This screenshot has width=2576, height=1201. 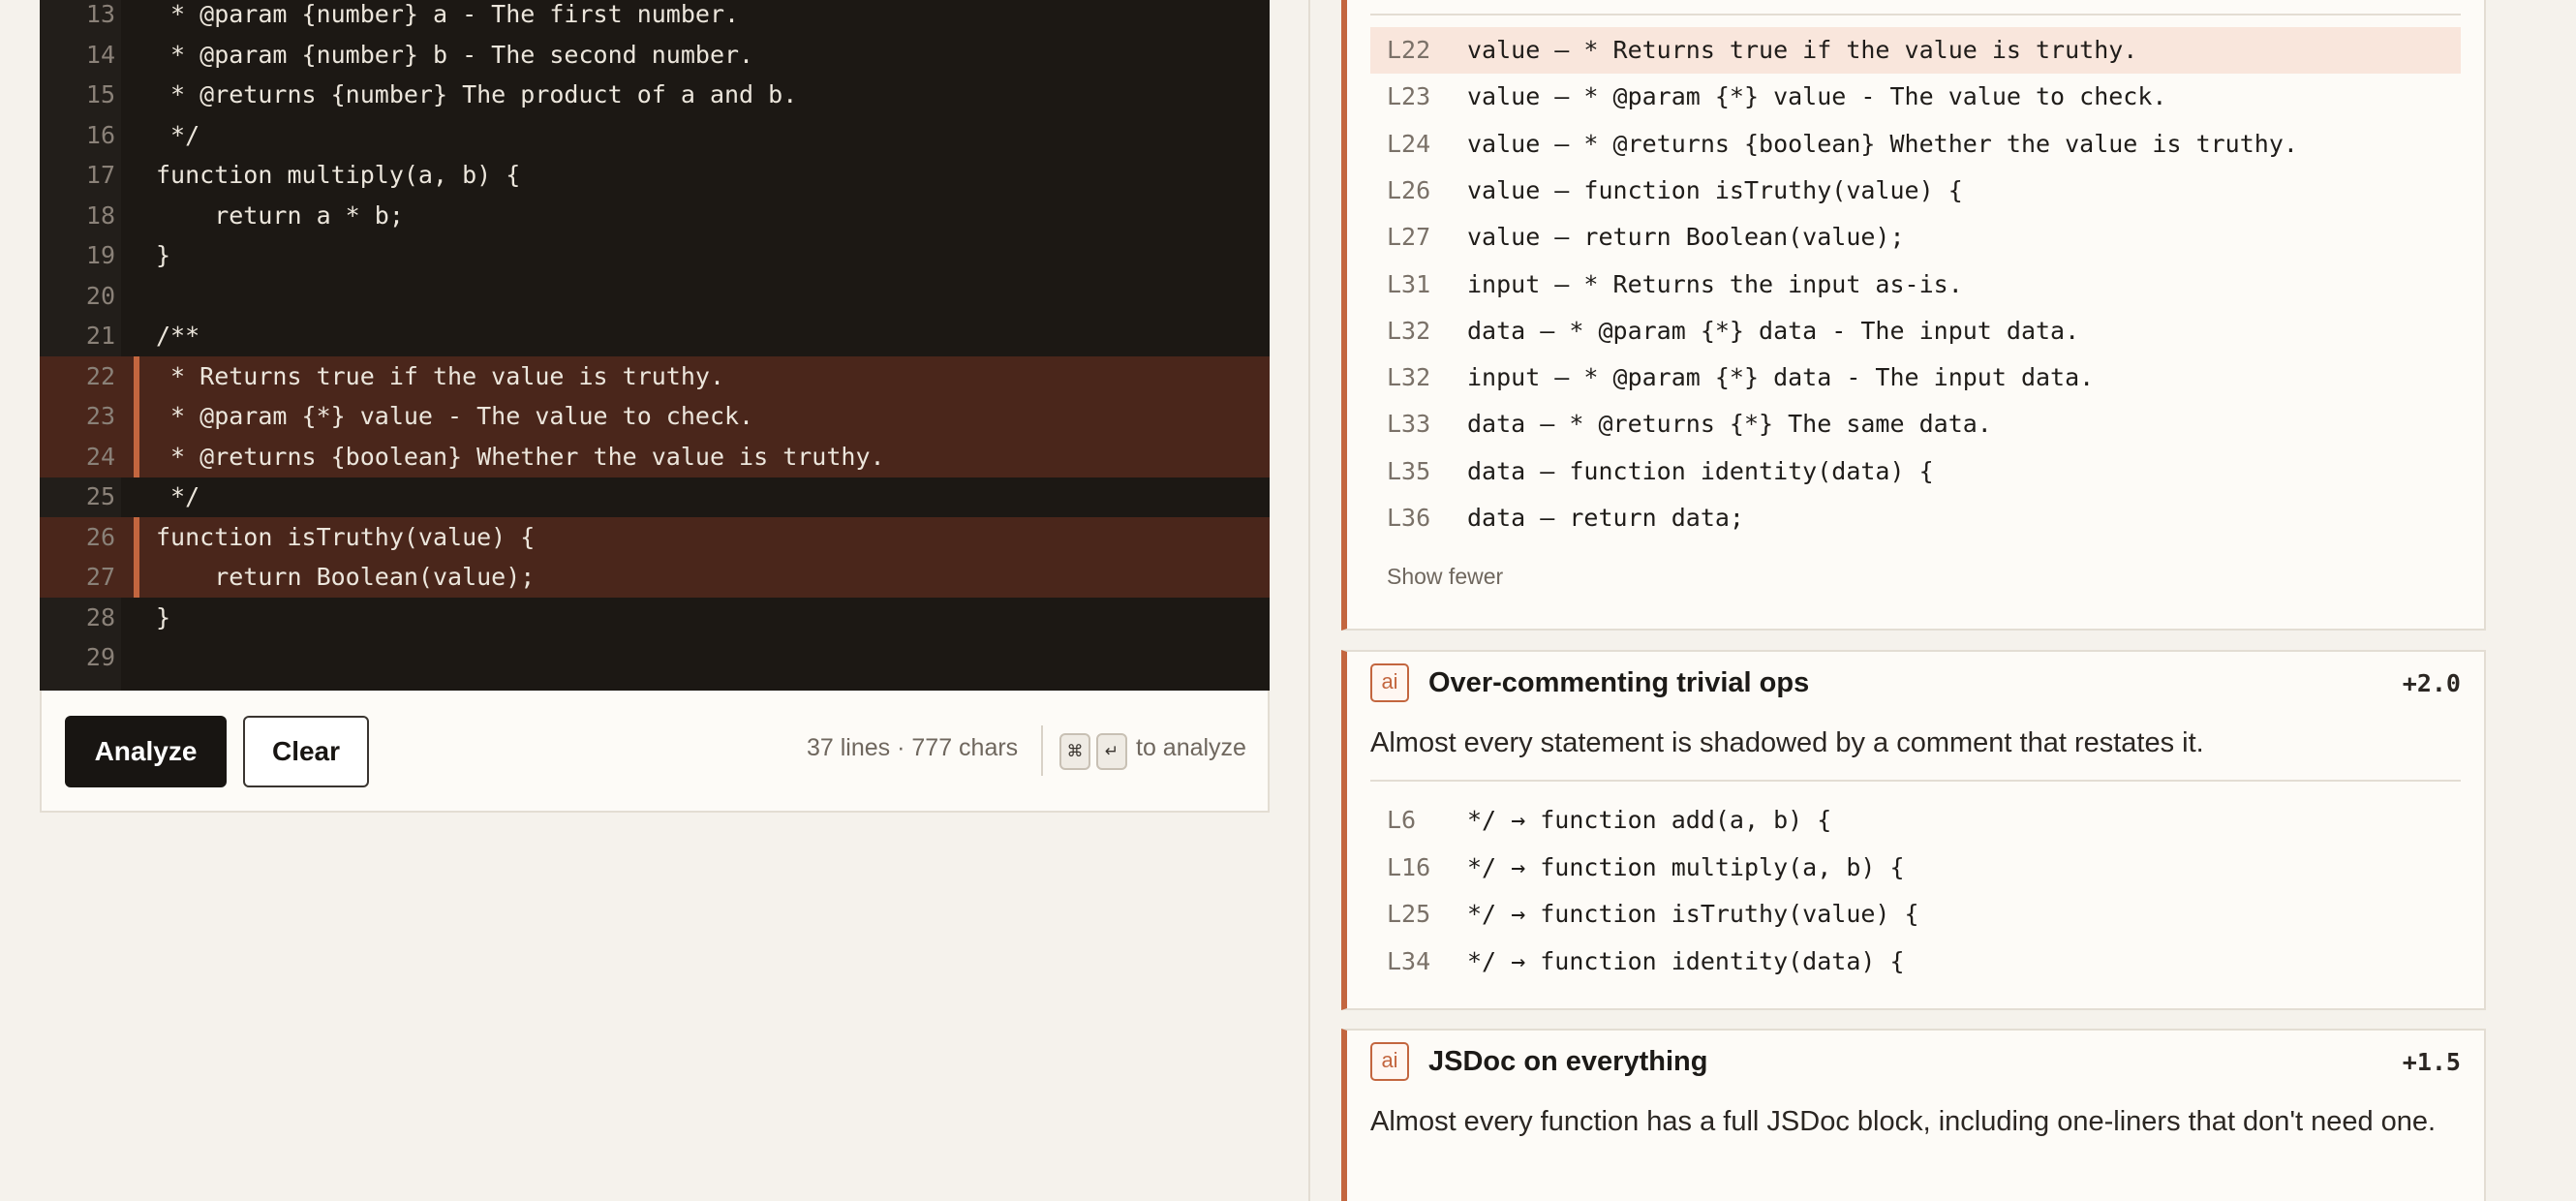 What do you see at coordinates (1111, 751) in the screenshot?
I see `enter-key-icon: ↵` at bounding box center [1111, 751].